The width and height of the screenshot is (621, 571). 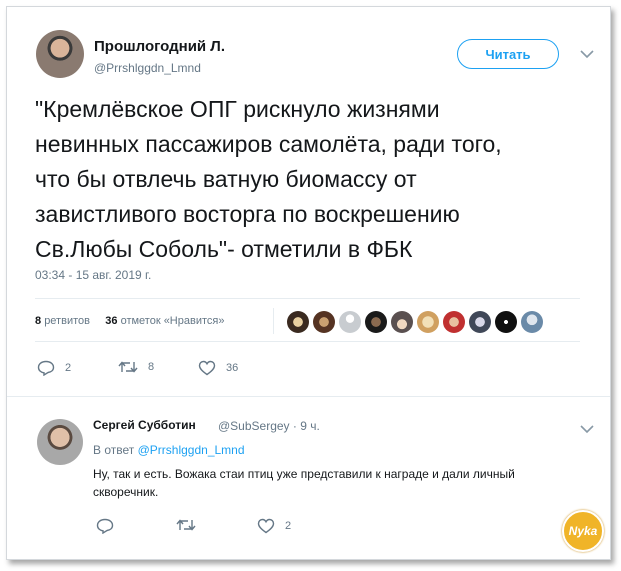 I want to click on tweet-stats: 8 ретвитов 36 отметок «Нравится», so click(x=129, y=321).